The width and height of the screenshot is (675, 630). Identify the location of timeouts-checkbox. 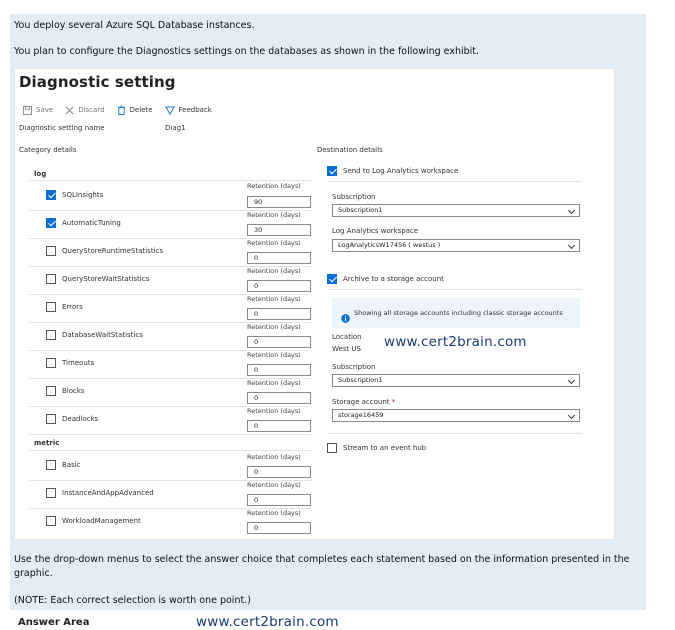
(51, 363).